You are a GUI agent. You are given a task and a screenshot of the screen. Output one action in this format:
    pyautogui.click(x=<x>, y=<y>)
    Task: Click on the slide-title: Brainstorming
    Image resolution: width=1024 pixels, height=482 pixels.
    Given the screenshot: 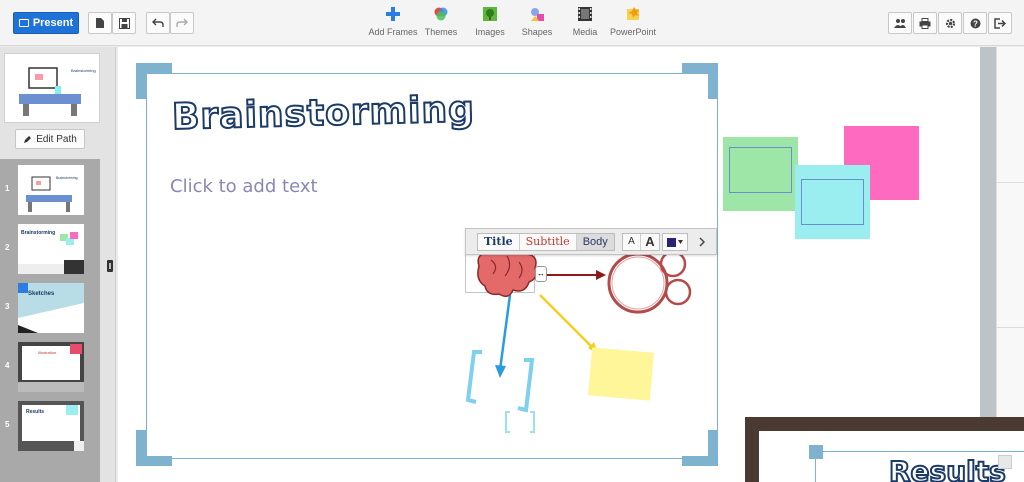 What is the action you would take?
    pyautogui.click(x=324, y=113)
    